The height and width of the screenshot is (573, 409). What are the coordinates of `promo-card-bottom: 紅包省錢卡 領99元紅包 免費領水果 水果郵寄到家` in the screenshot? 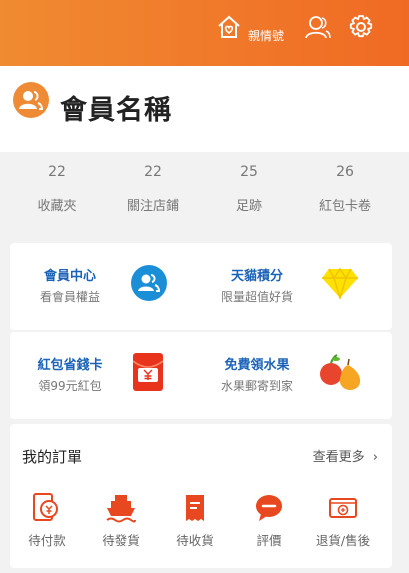 It's located at (201, 375).